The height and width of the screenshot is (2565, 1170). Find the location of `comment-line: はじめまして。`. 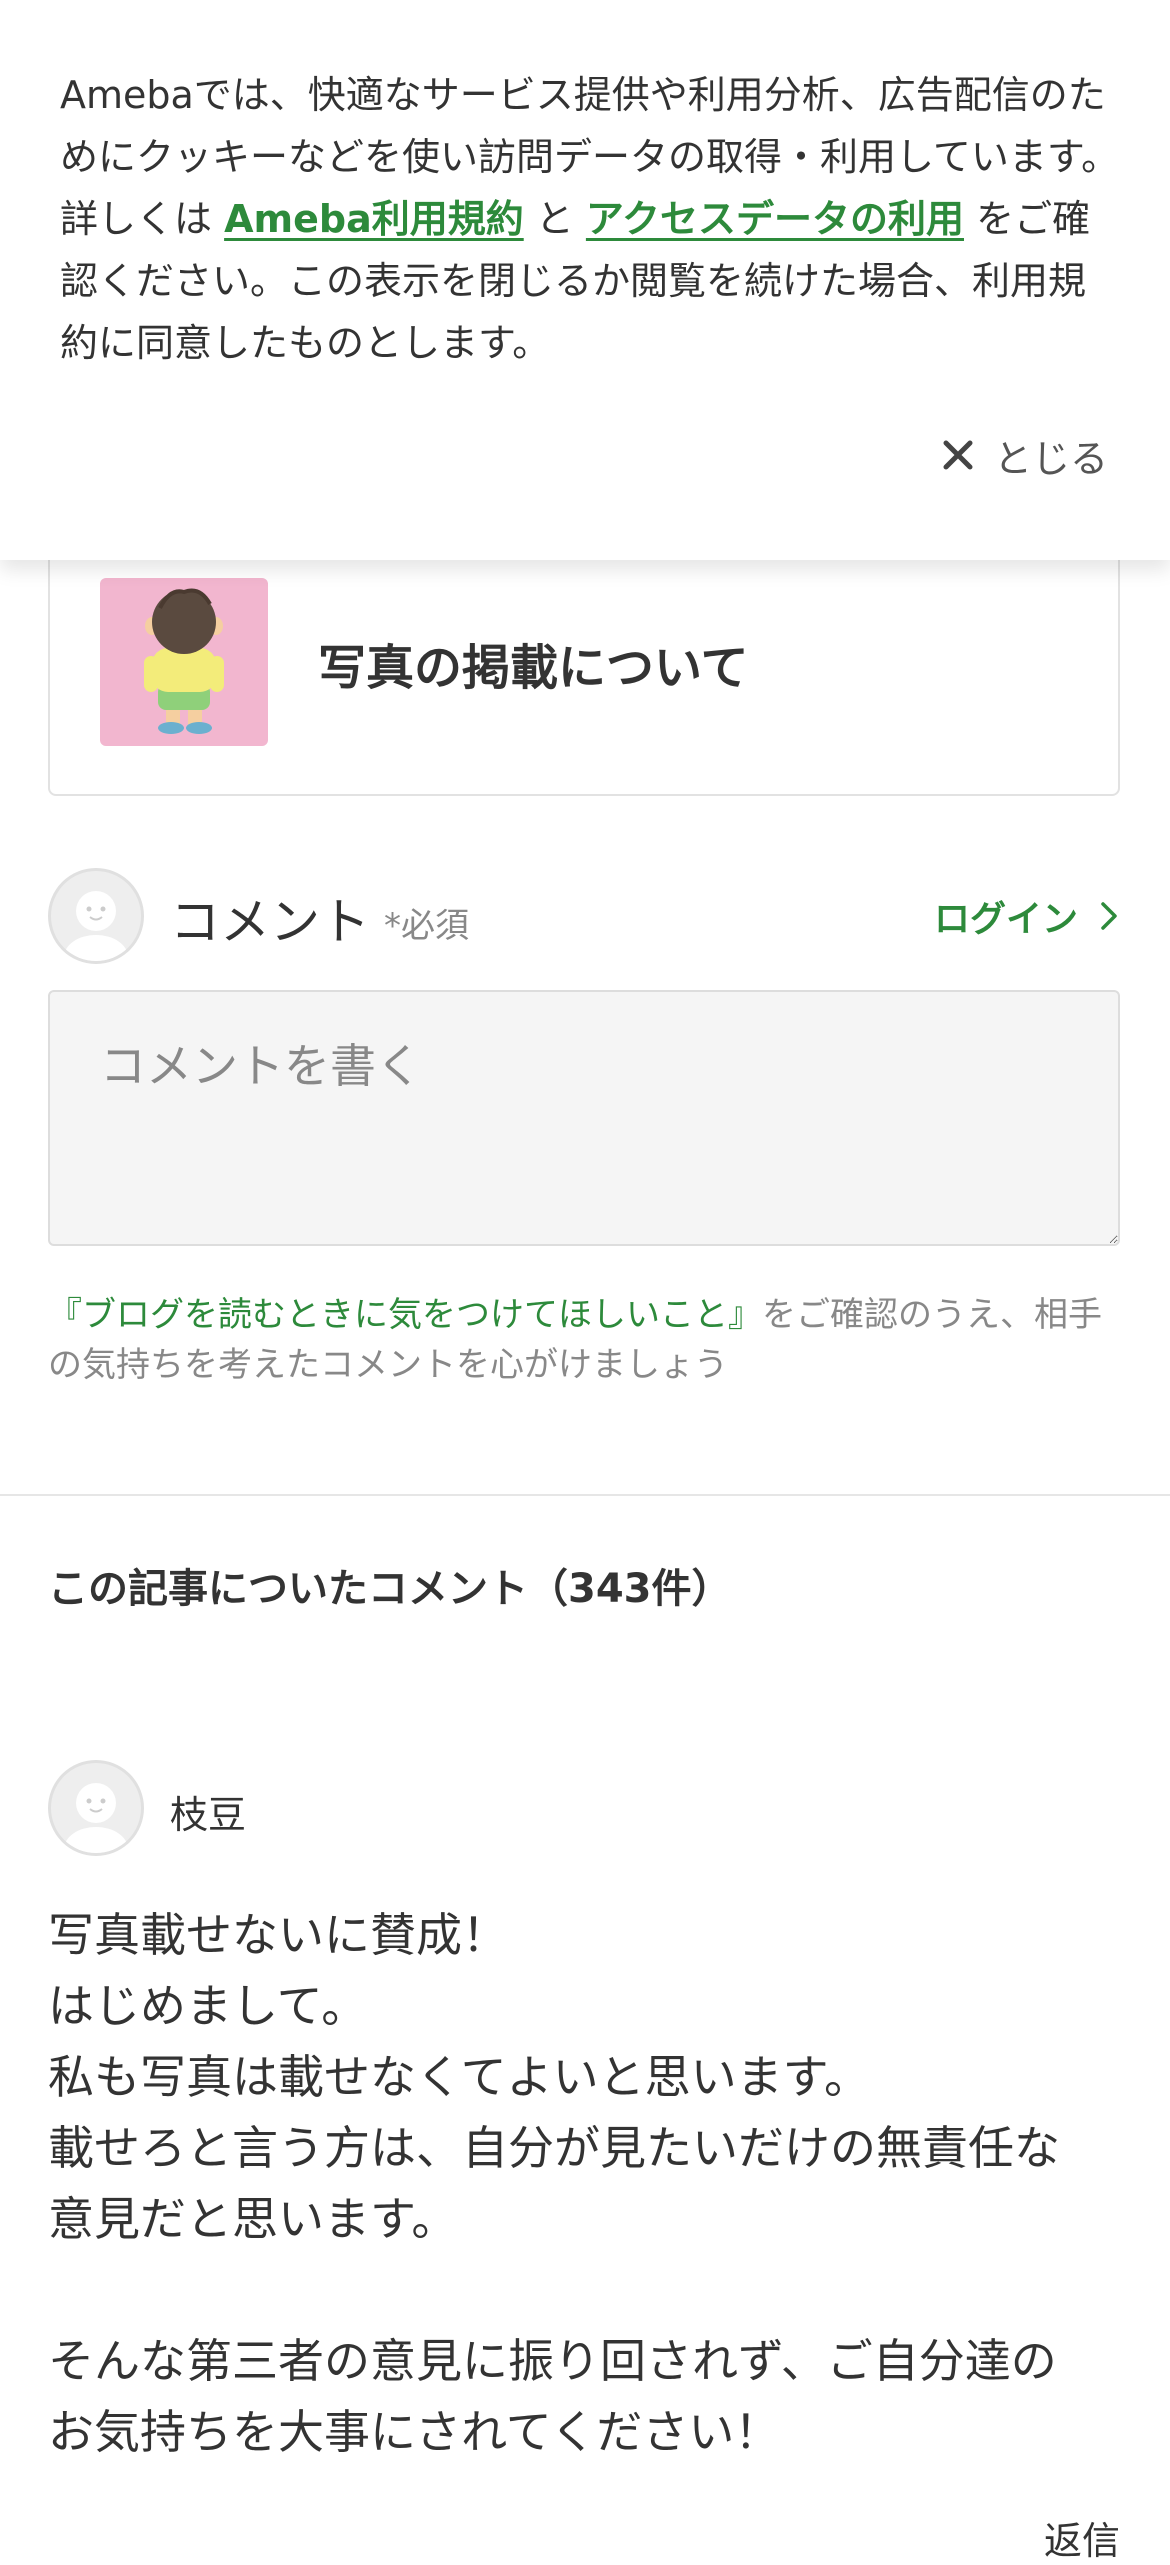

comment-line: はじめまして。 is located at coordinates (208, 2006).